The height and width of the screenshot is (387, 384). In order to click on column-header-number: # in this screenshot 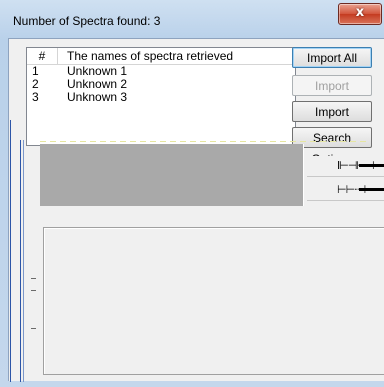, I will do `click(42, 56)`.